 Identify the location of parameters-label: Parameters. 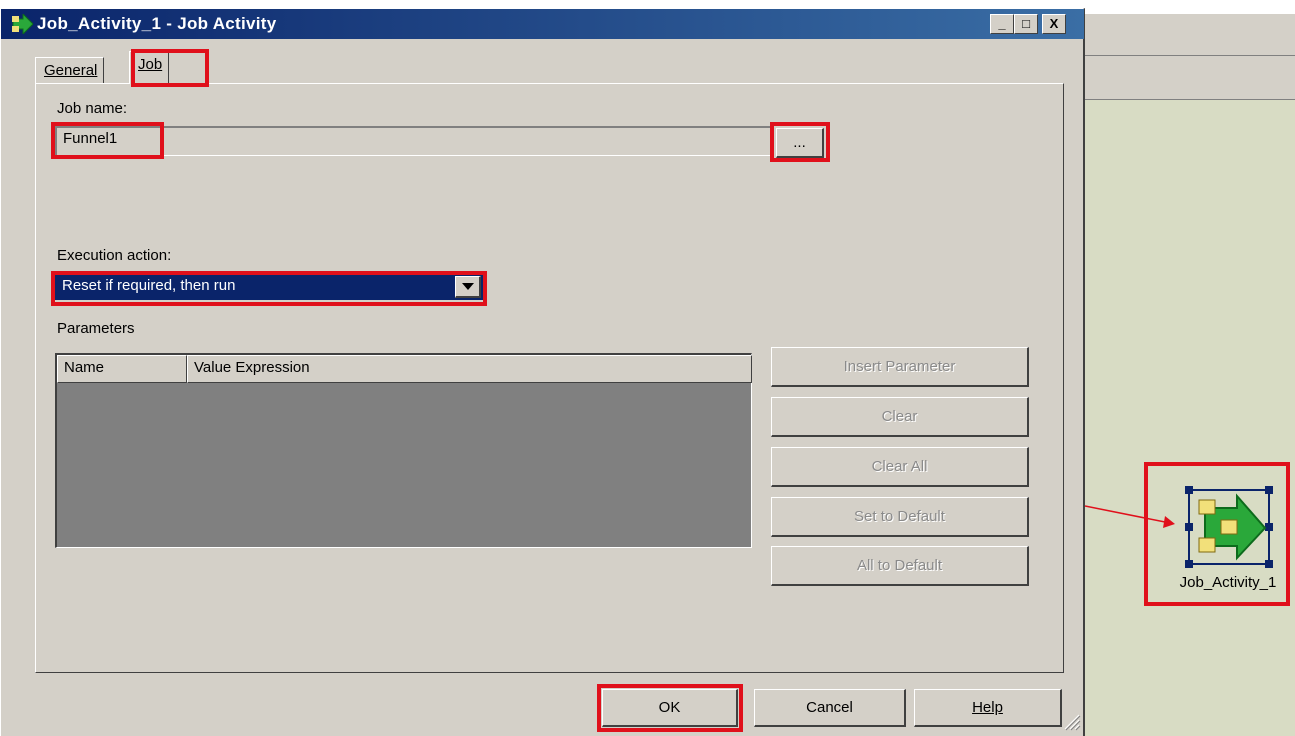
(96, 328).